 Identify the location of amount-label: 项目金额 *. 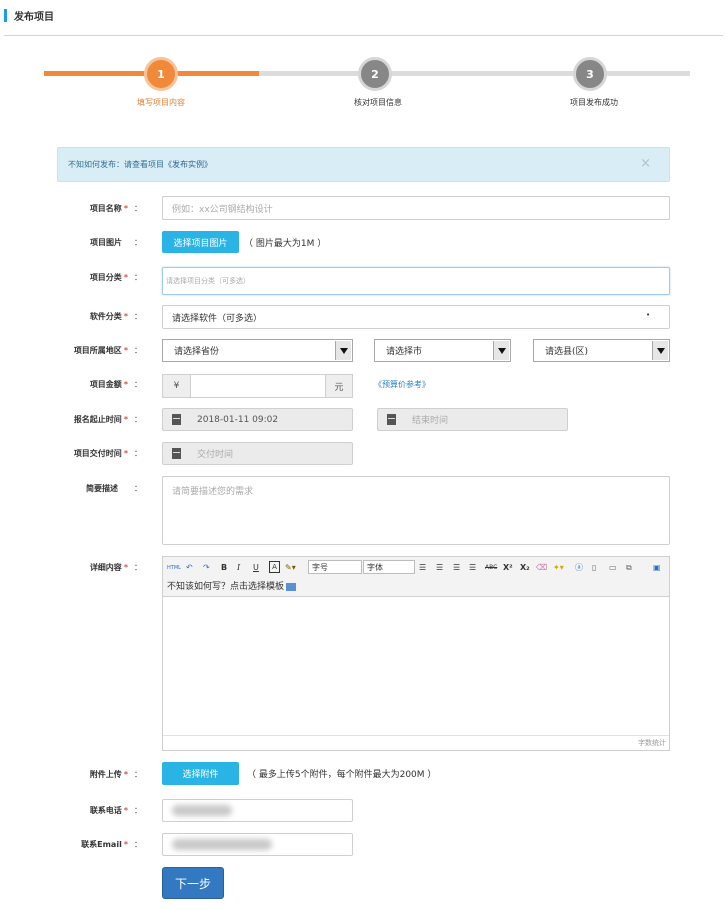
(108, 384).